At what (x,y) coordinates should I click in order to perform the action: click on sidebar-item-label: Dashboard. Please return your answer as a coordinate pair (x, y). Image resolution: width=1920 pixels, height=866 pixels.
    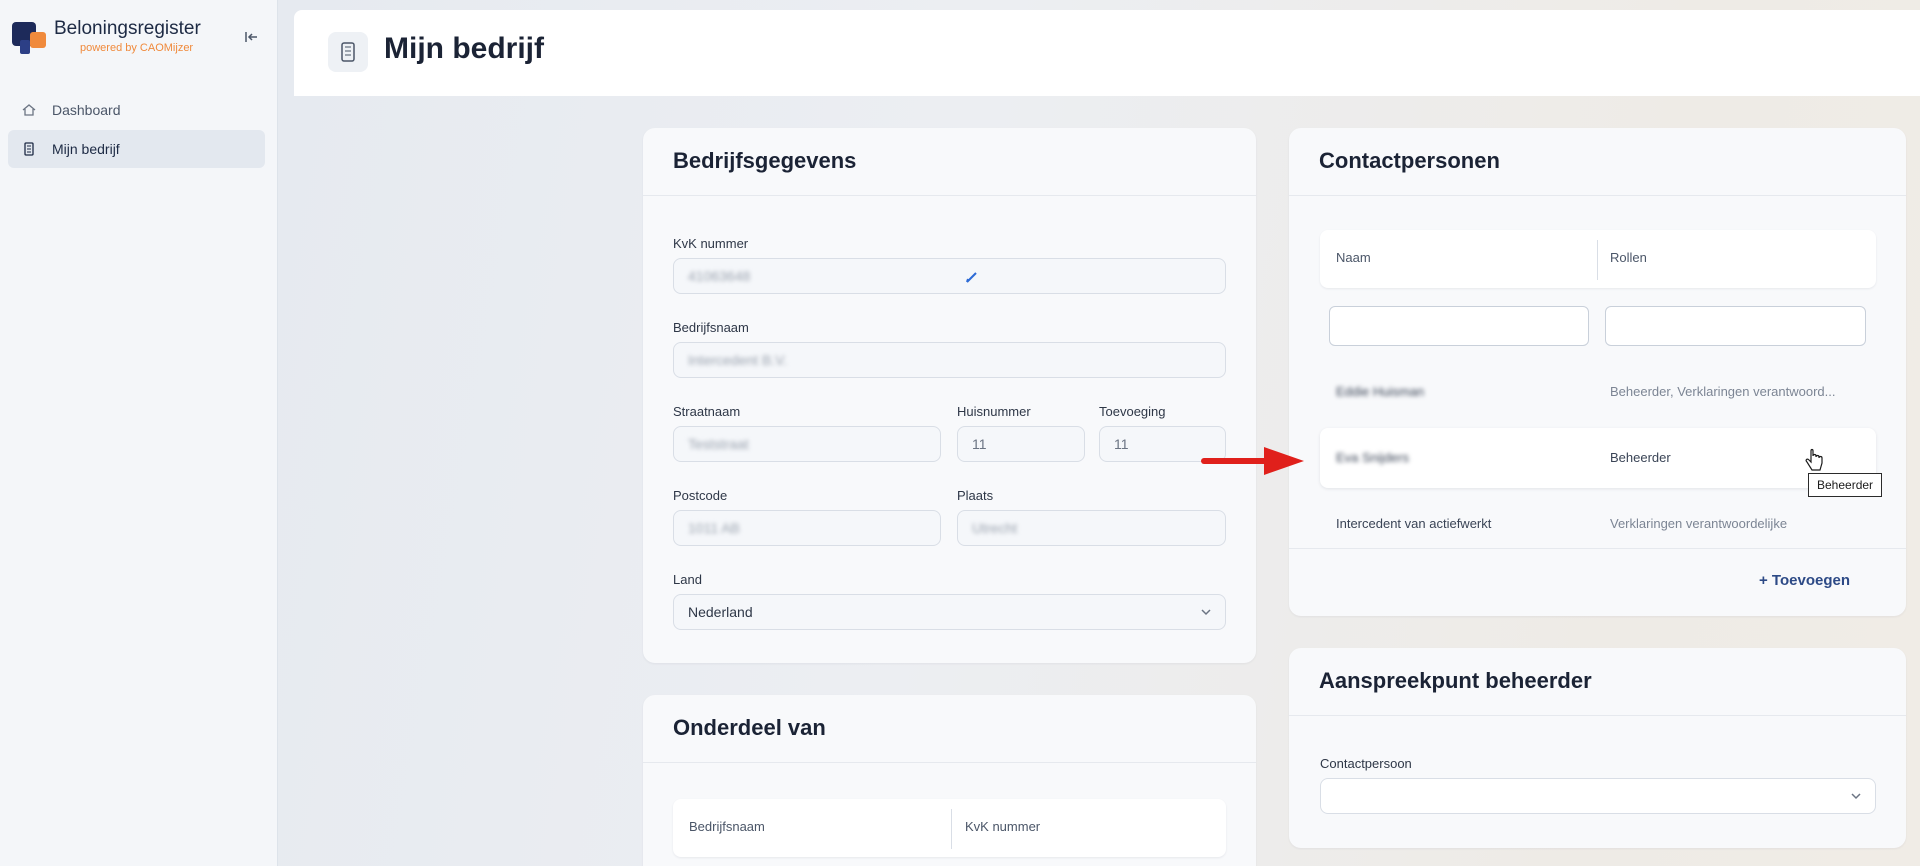
    Looking at the image, I should click on (86, 110).